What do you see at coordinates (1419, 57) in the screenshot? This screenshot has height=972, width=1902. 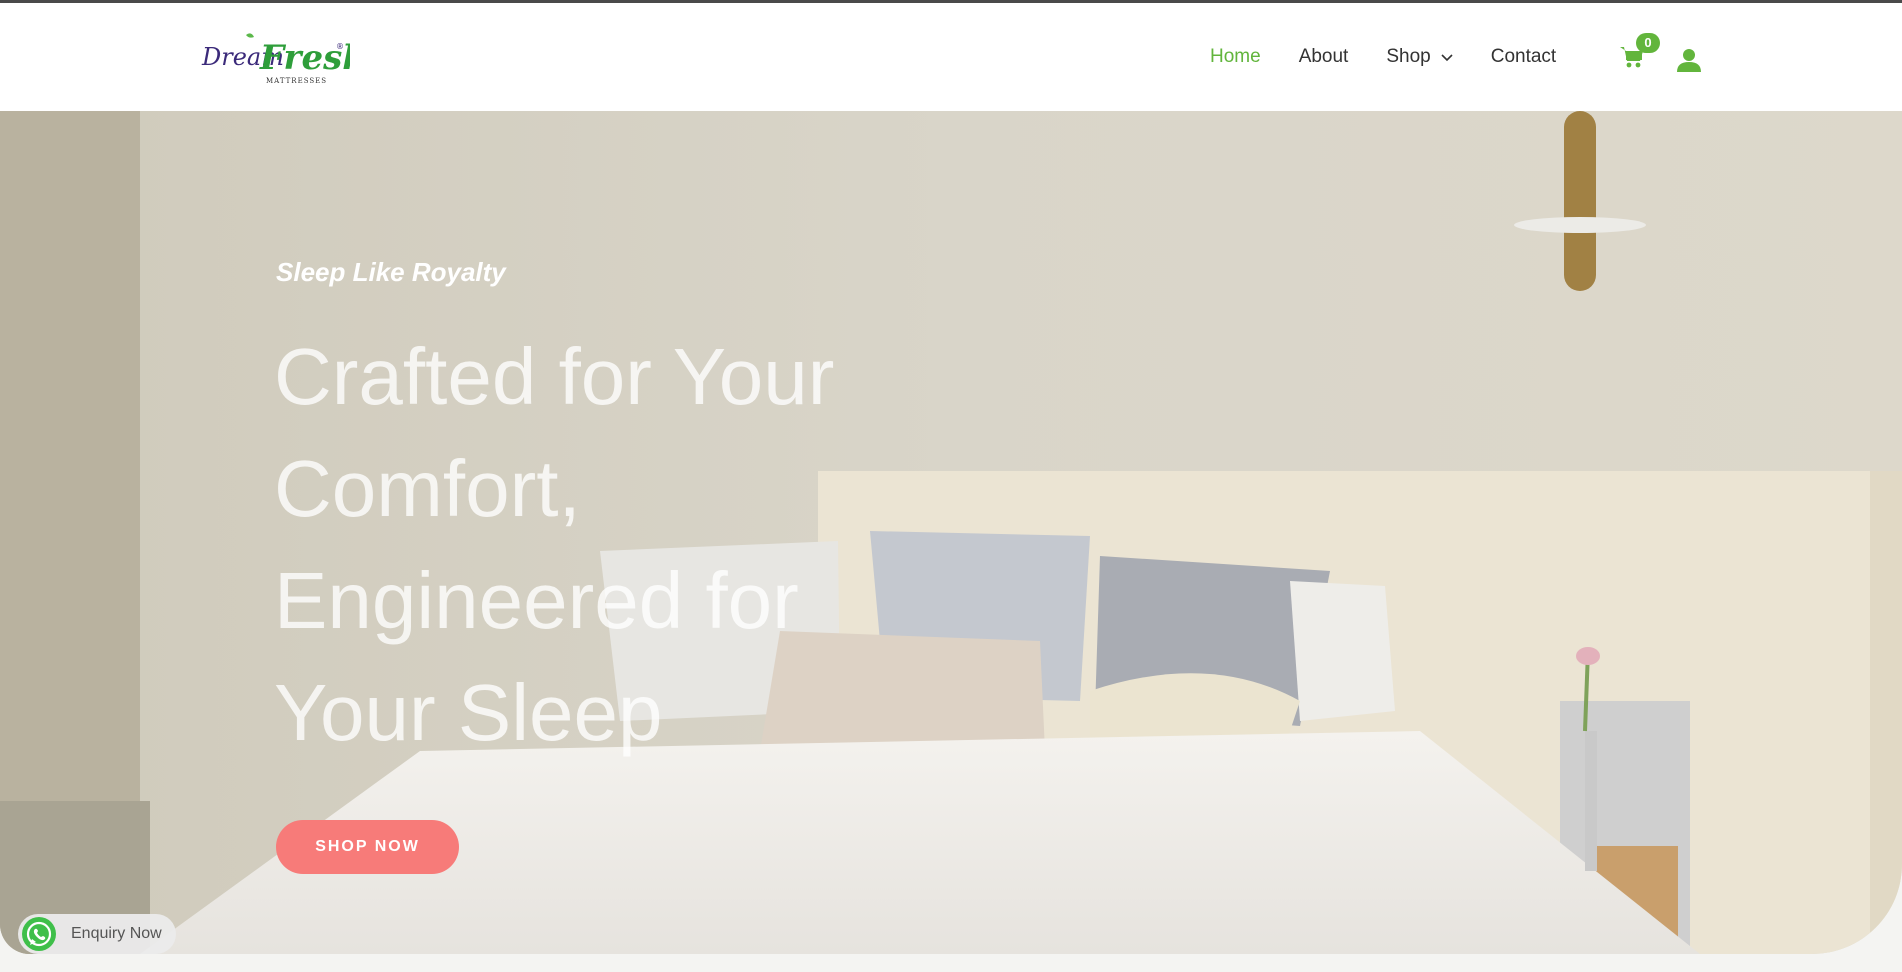 I see `nav-shop: Shop` at bounding box center [1419, 57].